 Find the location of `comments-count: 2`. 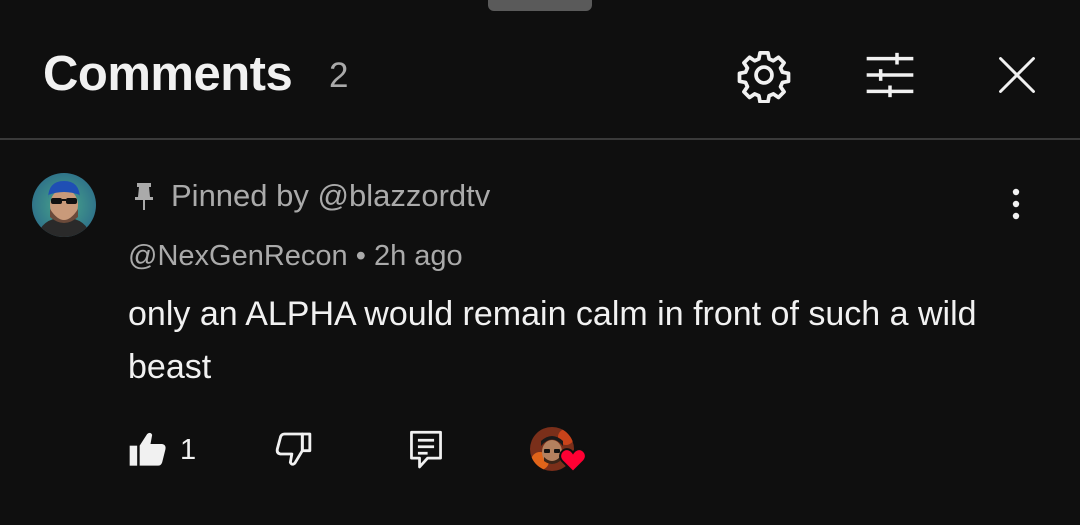

comments-count: 2 is located at coordinates (339, 75).